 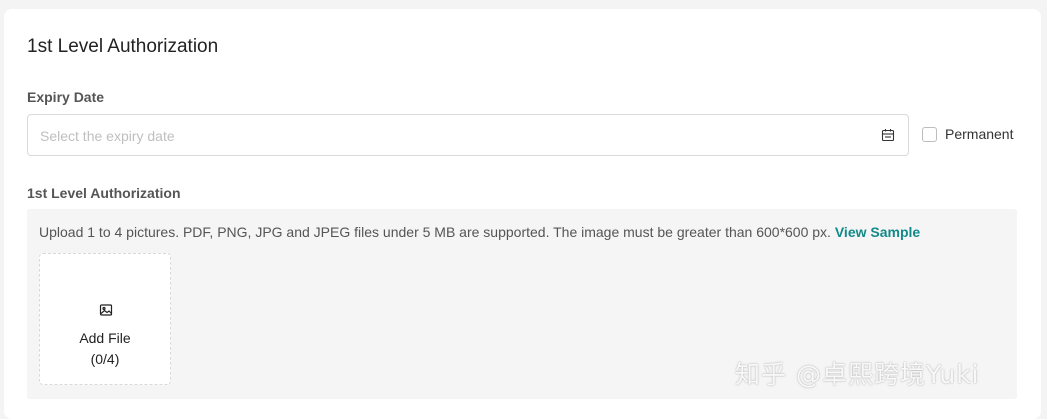 What do you see at coordinates (979, 134) in the screenshot?
I see `permanent-label: Permanent` at bounding box center [979, 134].